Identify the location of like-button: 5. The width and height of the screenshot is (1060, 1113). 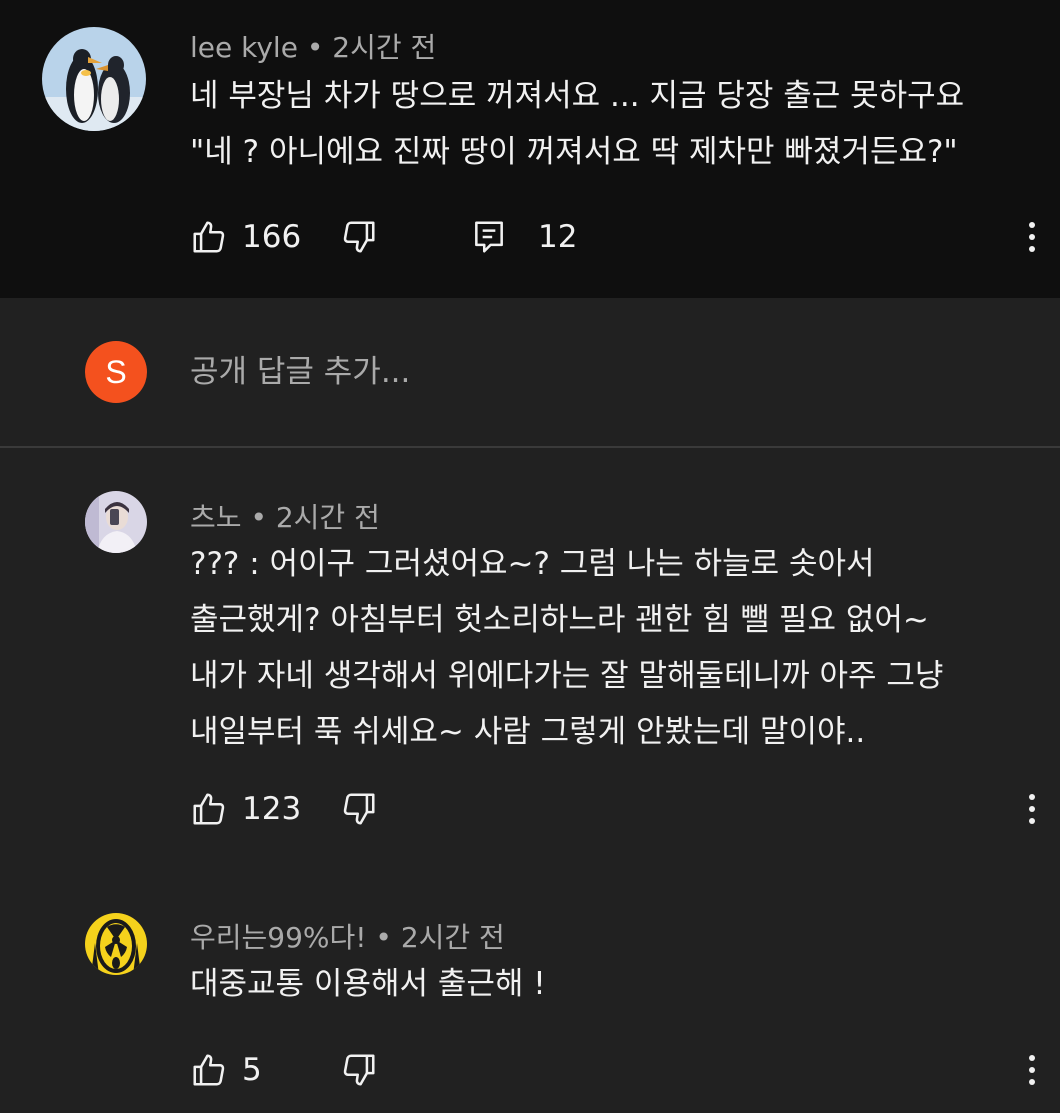
(226, 1070).